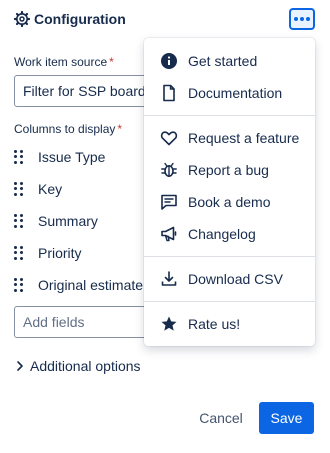  What do you see at coordinates (68, 129) in the screenshot?
I see `columns-label: Columns to display *` at bounding box center [68, 129].